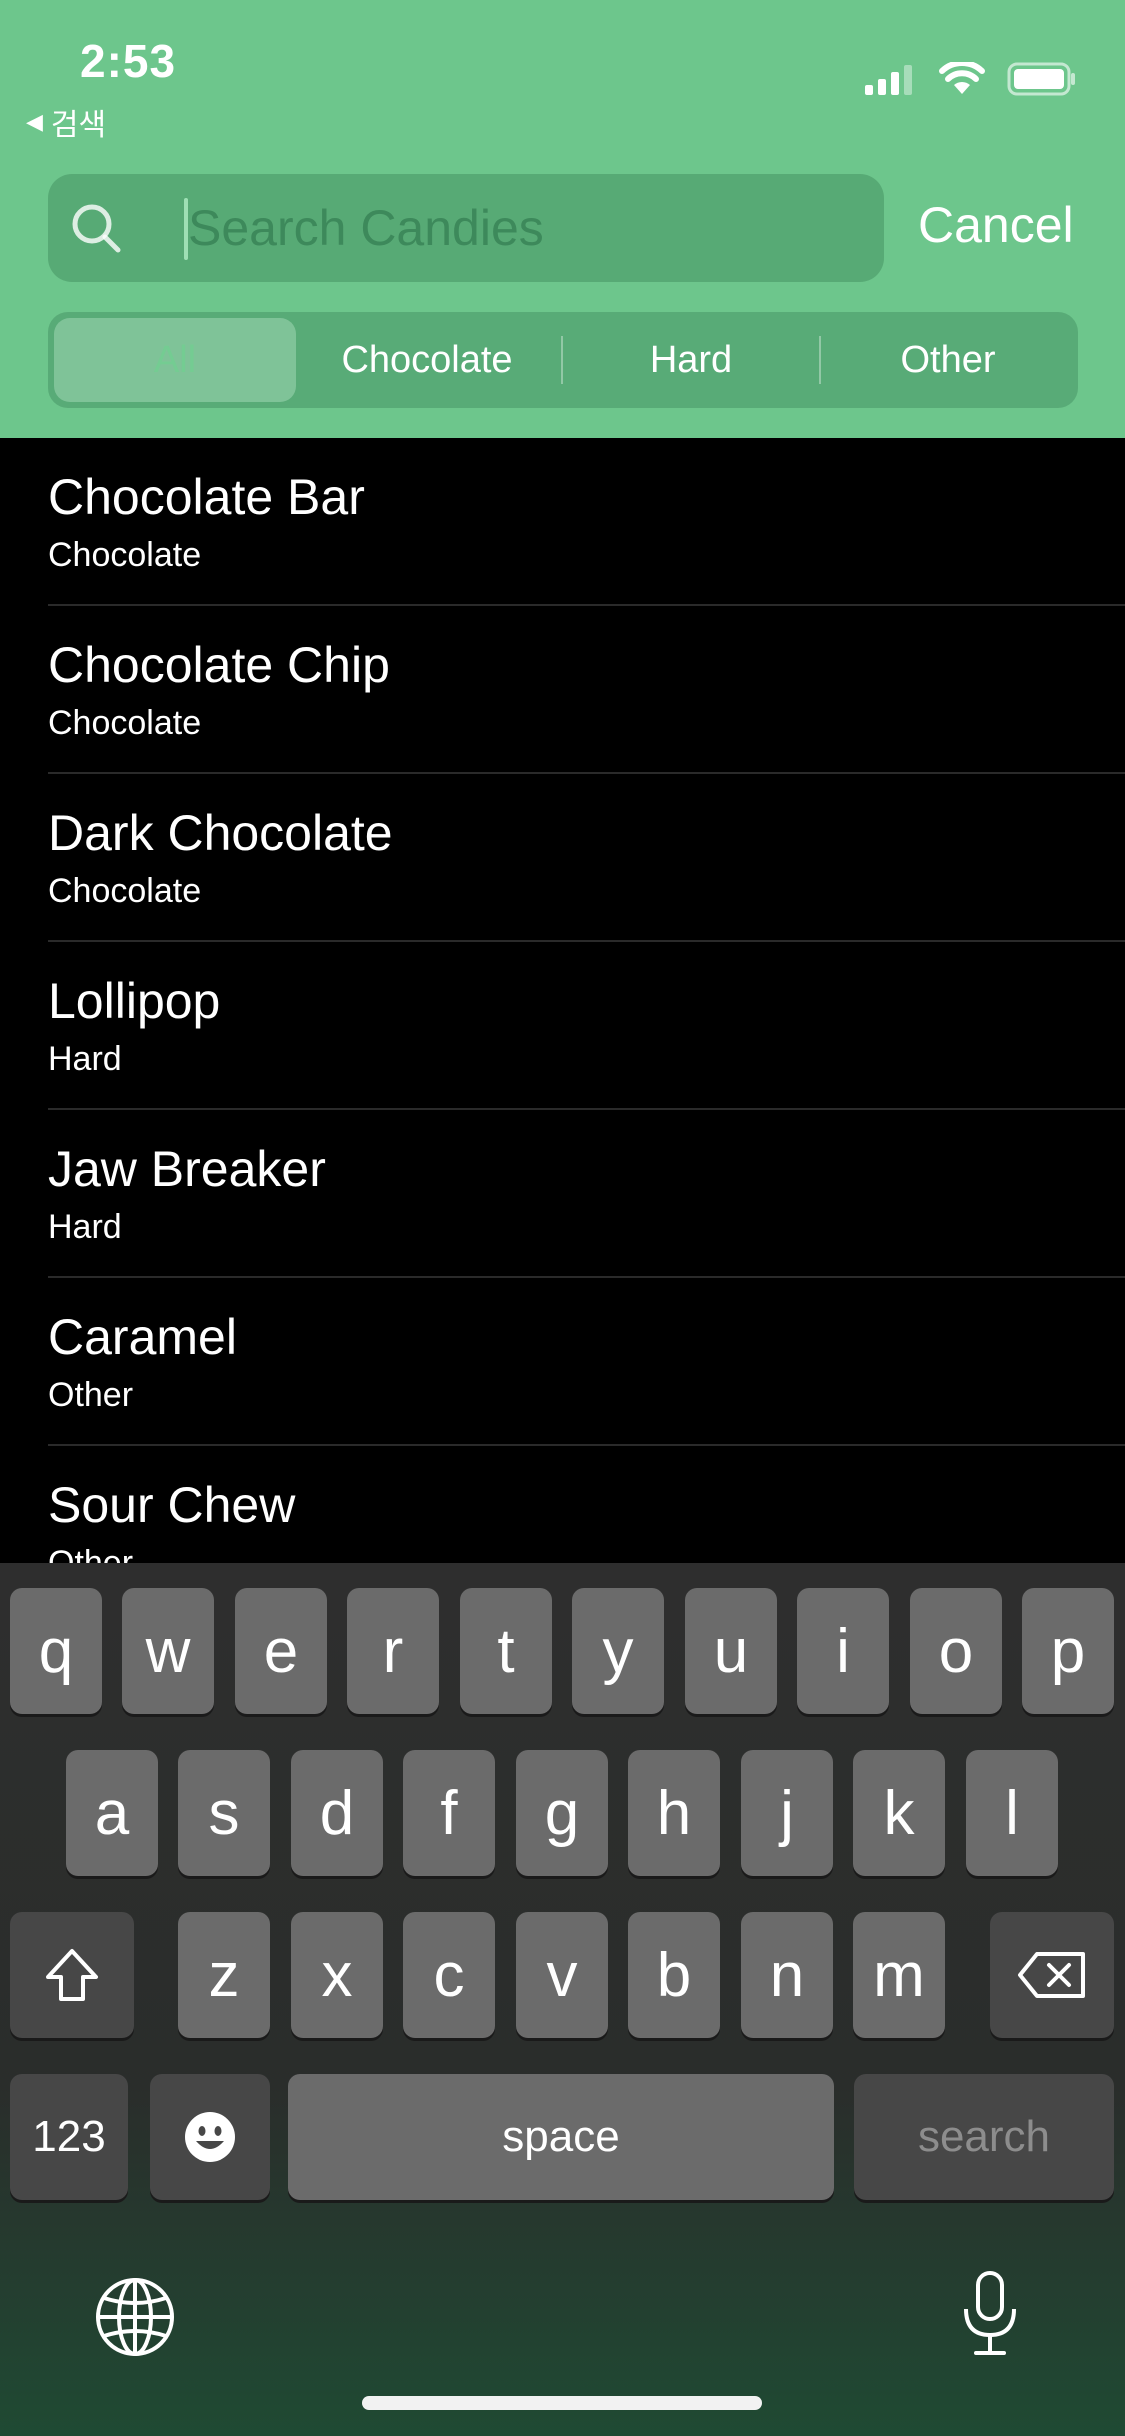 The width and height of the screenshot is (1125, 2436). What do you see at coordinates (899, 1975) in the screenshot?
I see `key-m: m` at bounding box center [899, 1975].